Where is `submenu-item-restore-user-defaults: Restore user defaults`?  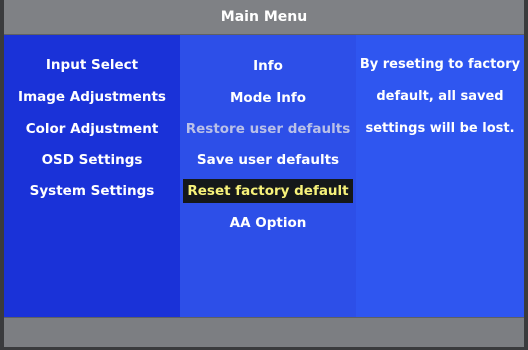
submenu-item-restore-user-defaults: Restore user defaults is located at coordinates (268, 129).